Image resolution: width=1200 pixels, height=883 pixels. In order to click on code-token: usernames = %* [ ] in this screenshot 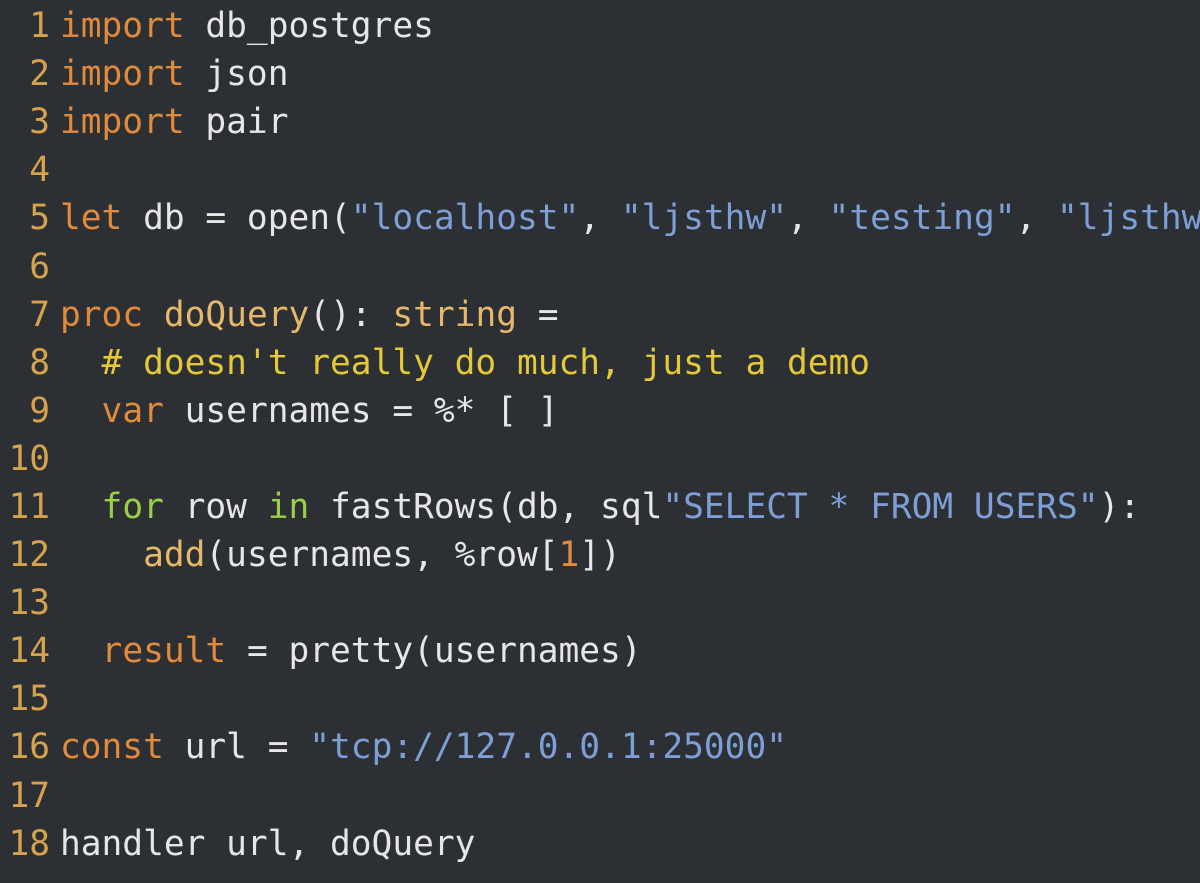, I will do `click(361, 410)`.